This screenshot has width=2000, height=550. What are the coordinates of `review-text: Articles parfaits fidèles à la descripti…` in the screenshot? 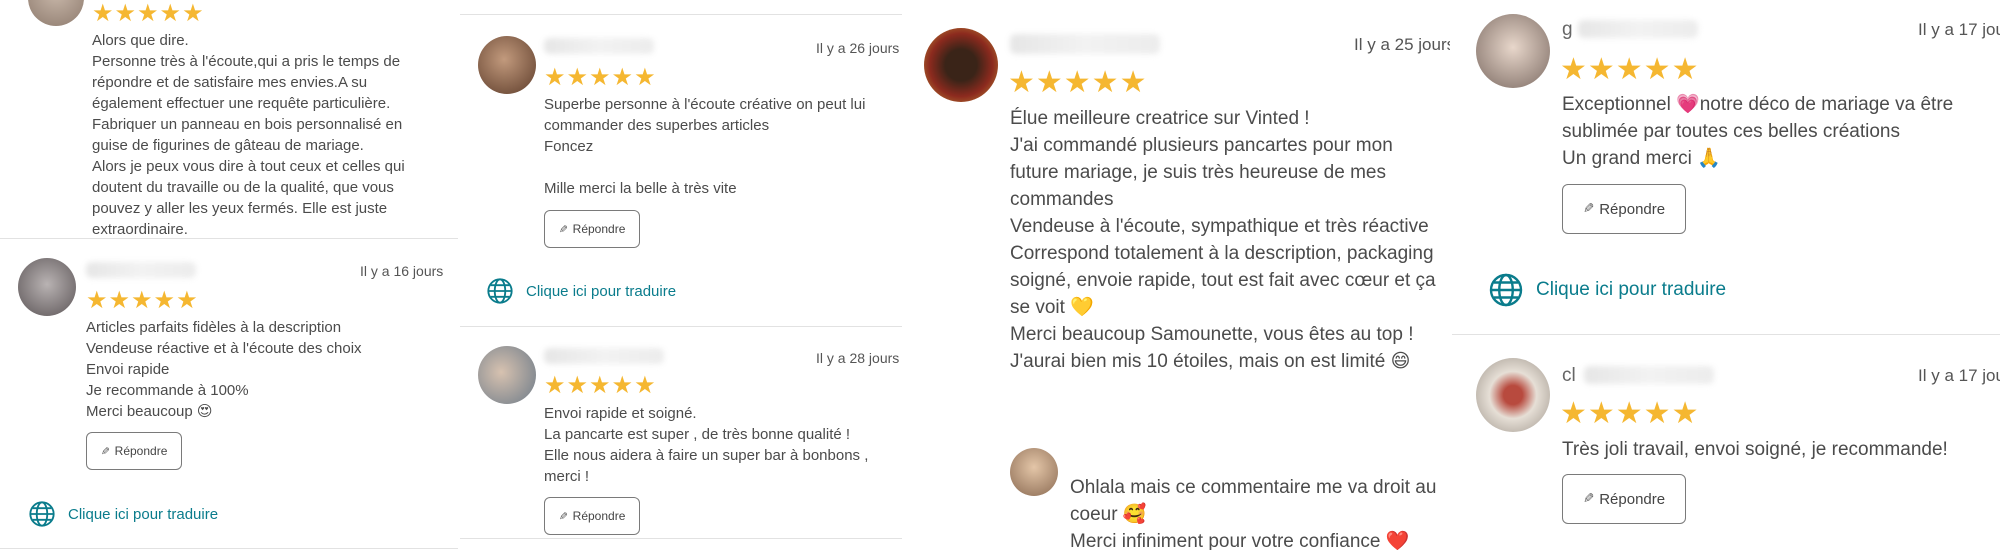 It's located at (224, 369).